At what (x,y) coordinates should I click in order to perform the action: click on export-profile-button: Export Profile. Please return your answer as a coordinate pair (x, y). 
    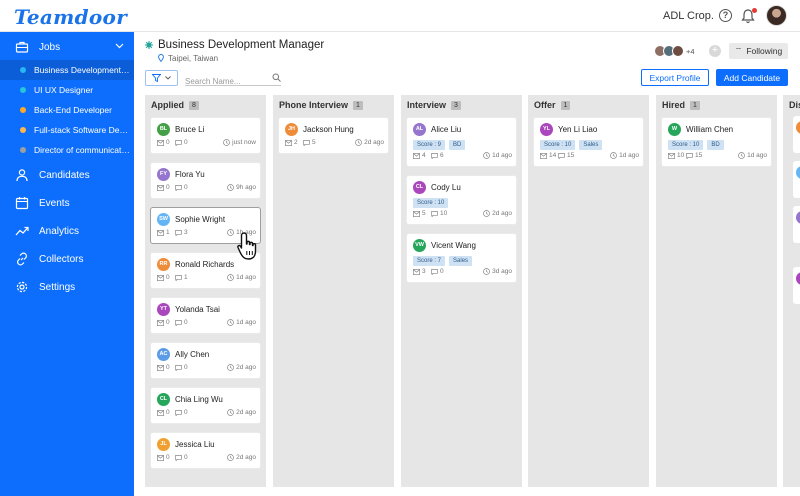
    Looking at the image, I should click on (675, 77).